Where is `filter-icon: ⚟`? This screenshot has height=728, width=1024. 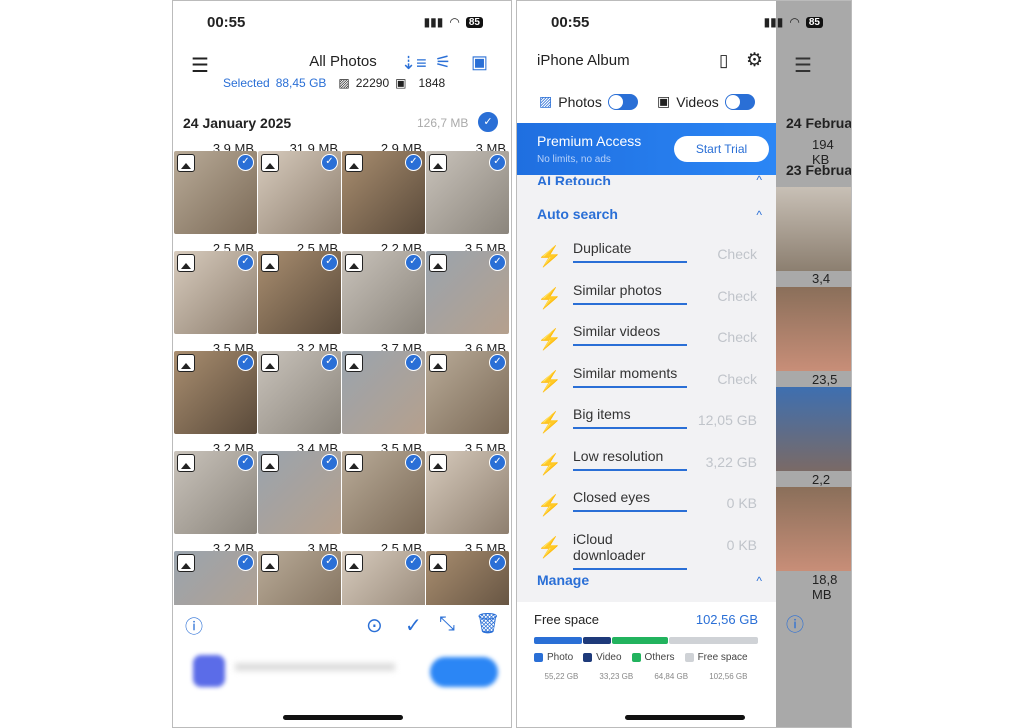
filter-icon: ⚟ is located at coordinates (443, 62).